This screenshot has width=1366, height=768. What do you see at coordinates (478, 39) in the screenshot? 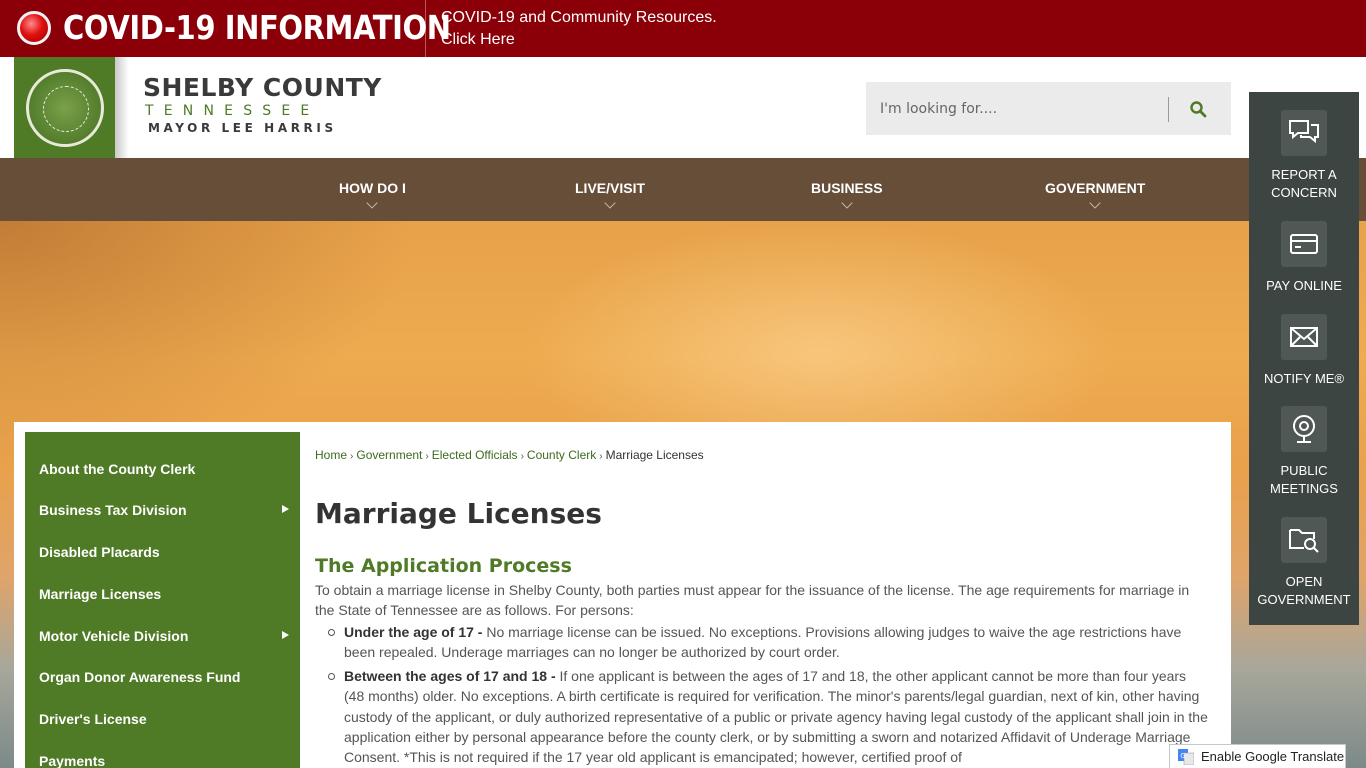
I see `covid-link-line2: Click Here` at bounding box center [478, 39].